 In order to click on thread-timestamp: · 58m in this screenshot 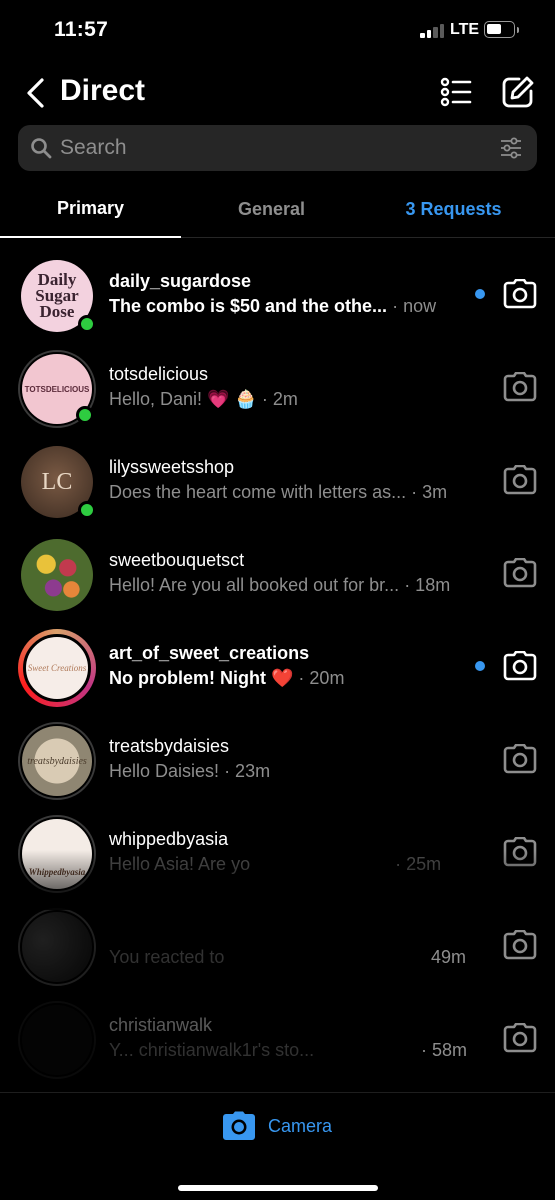, I will do `click(444, 1050)`.